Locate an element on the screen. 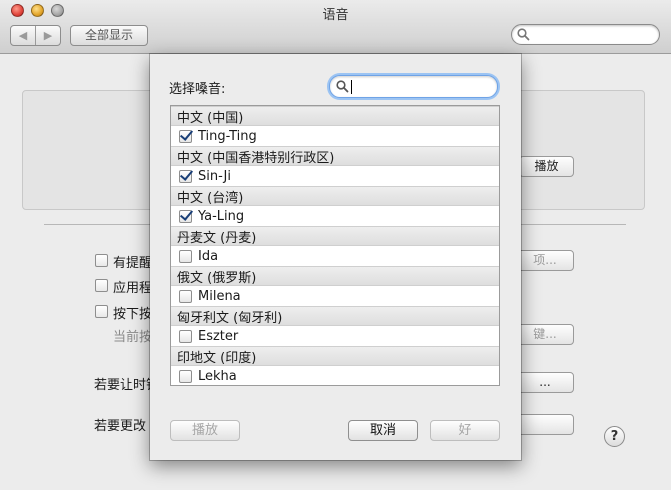 This screenshot has width=671, height=490. help-button: ? is located at coordinates (614, 436).